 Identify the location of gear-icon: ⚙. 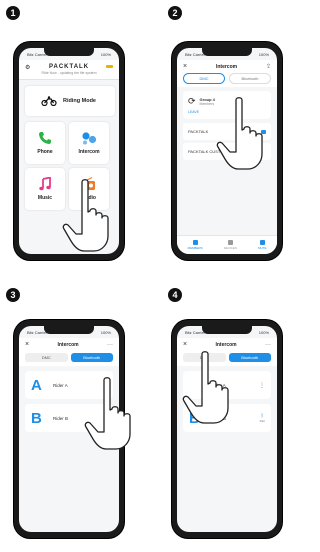
(27, 67).